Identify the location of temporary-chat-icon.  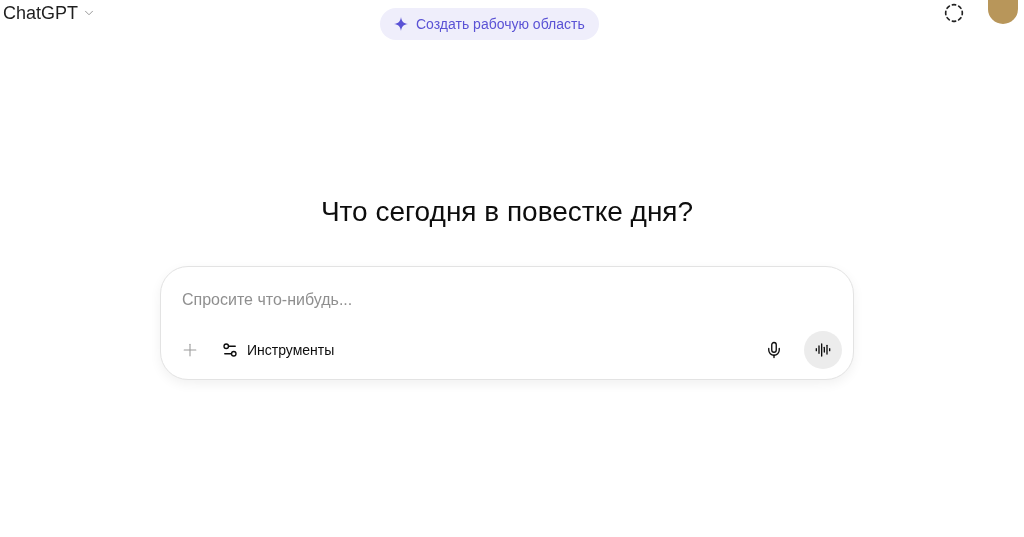
(954, 13).